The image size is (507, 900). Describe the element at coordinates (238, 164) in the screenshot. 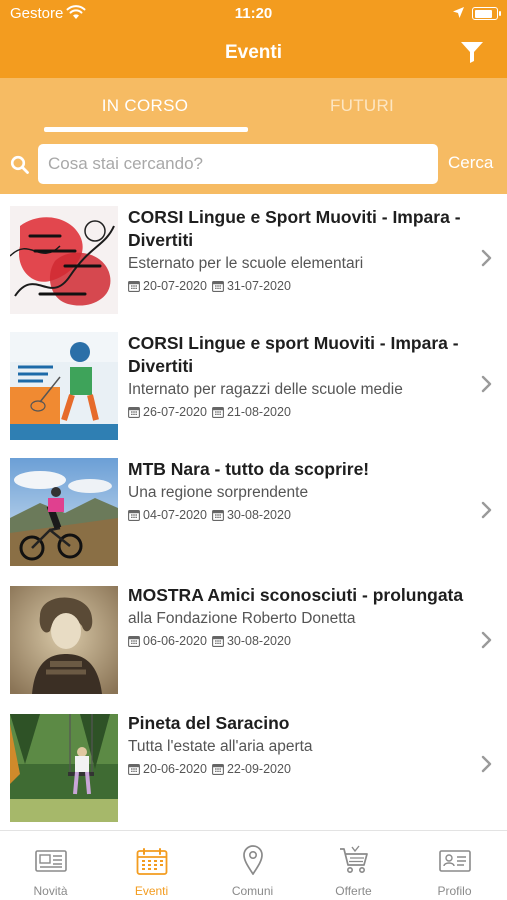

I see `search-input` at that location.